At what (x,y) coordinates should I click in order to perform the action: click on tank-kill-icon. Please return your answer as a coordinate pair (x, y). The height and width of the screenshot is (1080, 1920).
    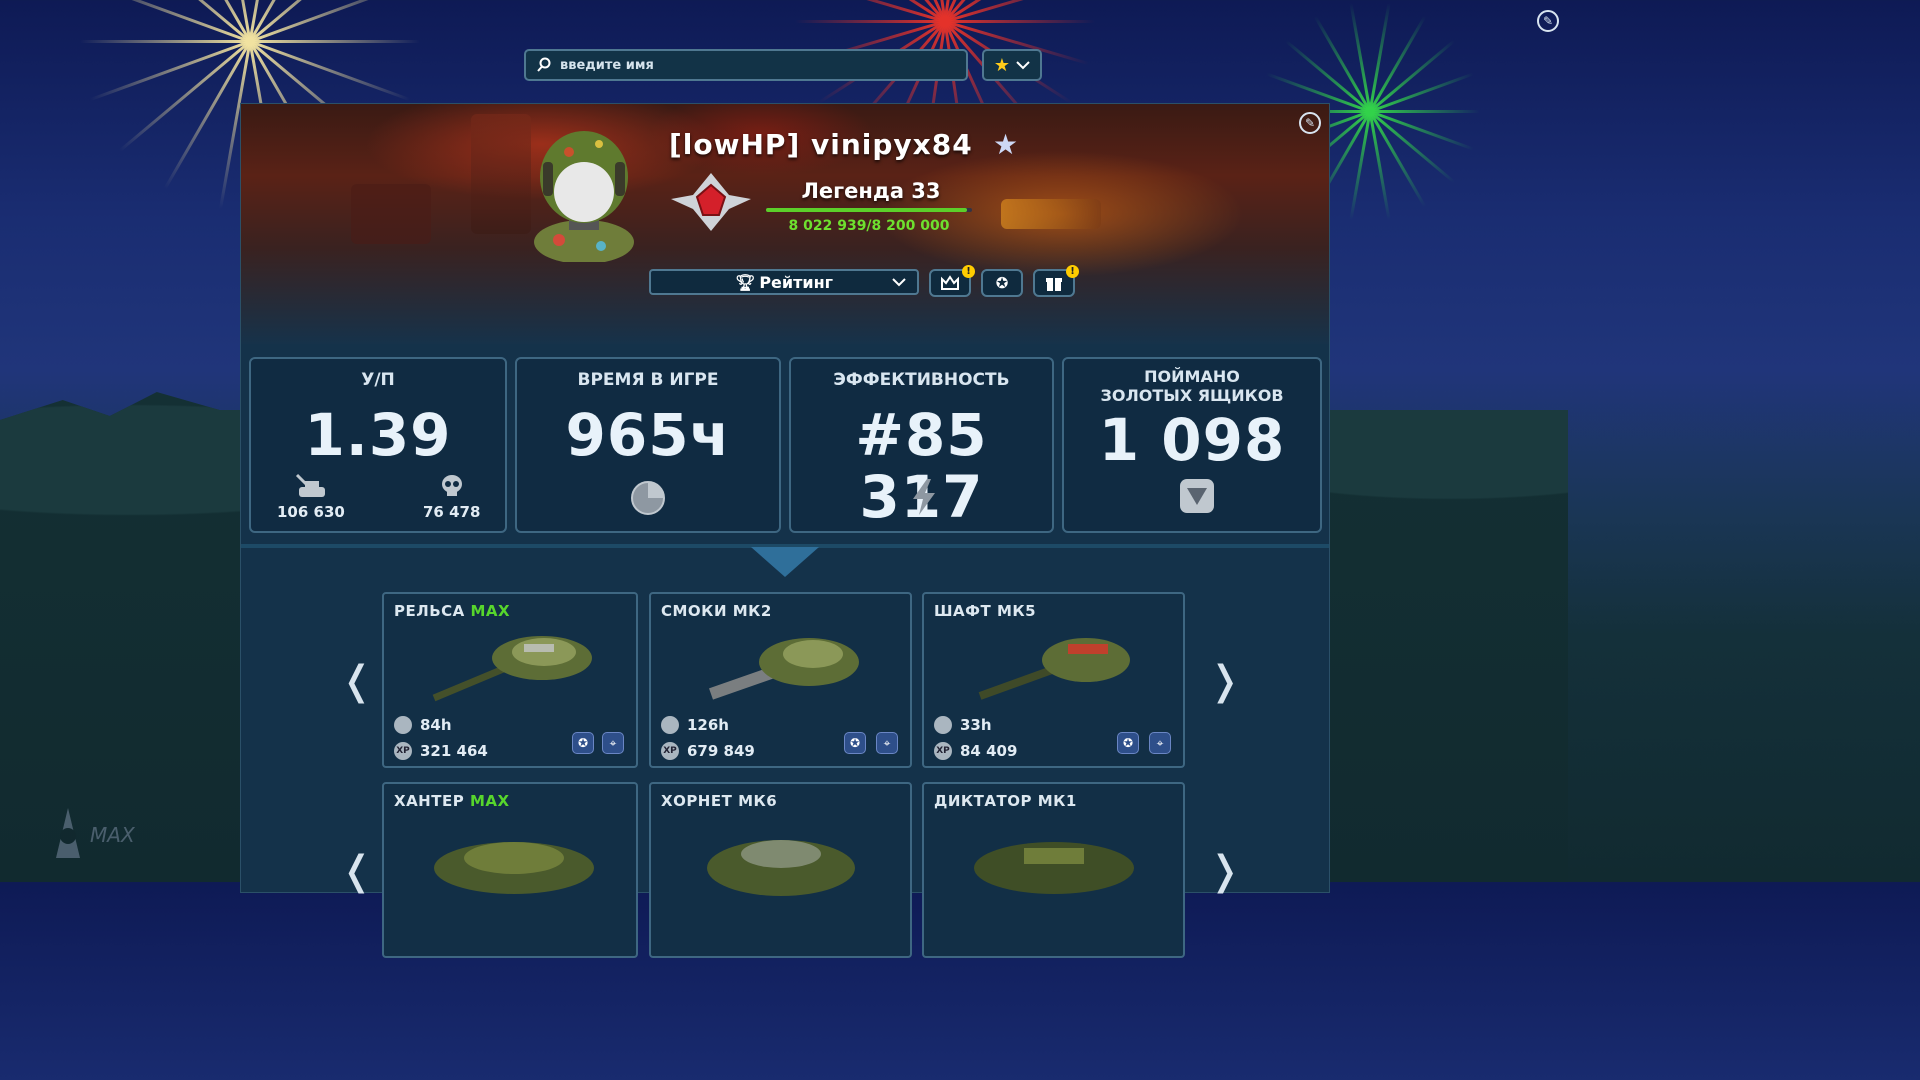
    Looking at the image, I should click on (310, 485).